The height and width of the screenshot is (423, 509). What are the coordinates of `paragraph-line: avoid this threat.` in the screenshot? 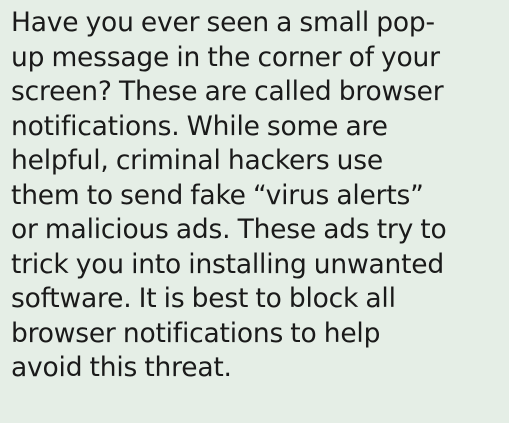 It's located at (121, 367).